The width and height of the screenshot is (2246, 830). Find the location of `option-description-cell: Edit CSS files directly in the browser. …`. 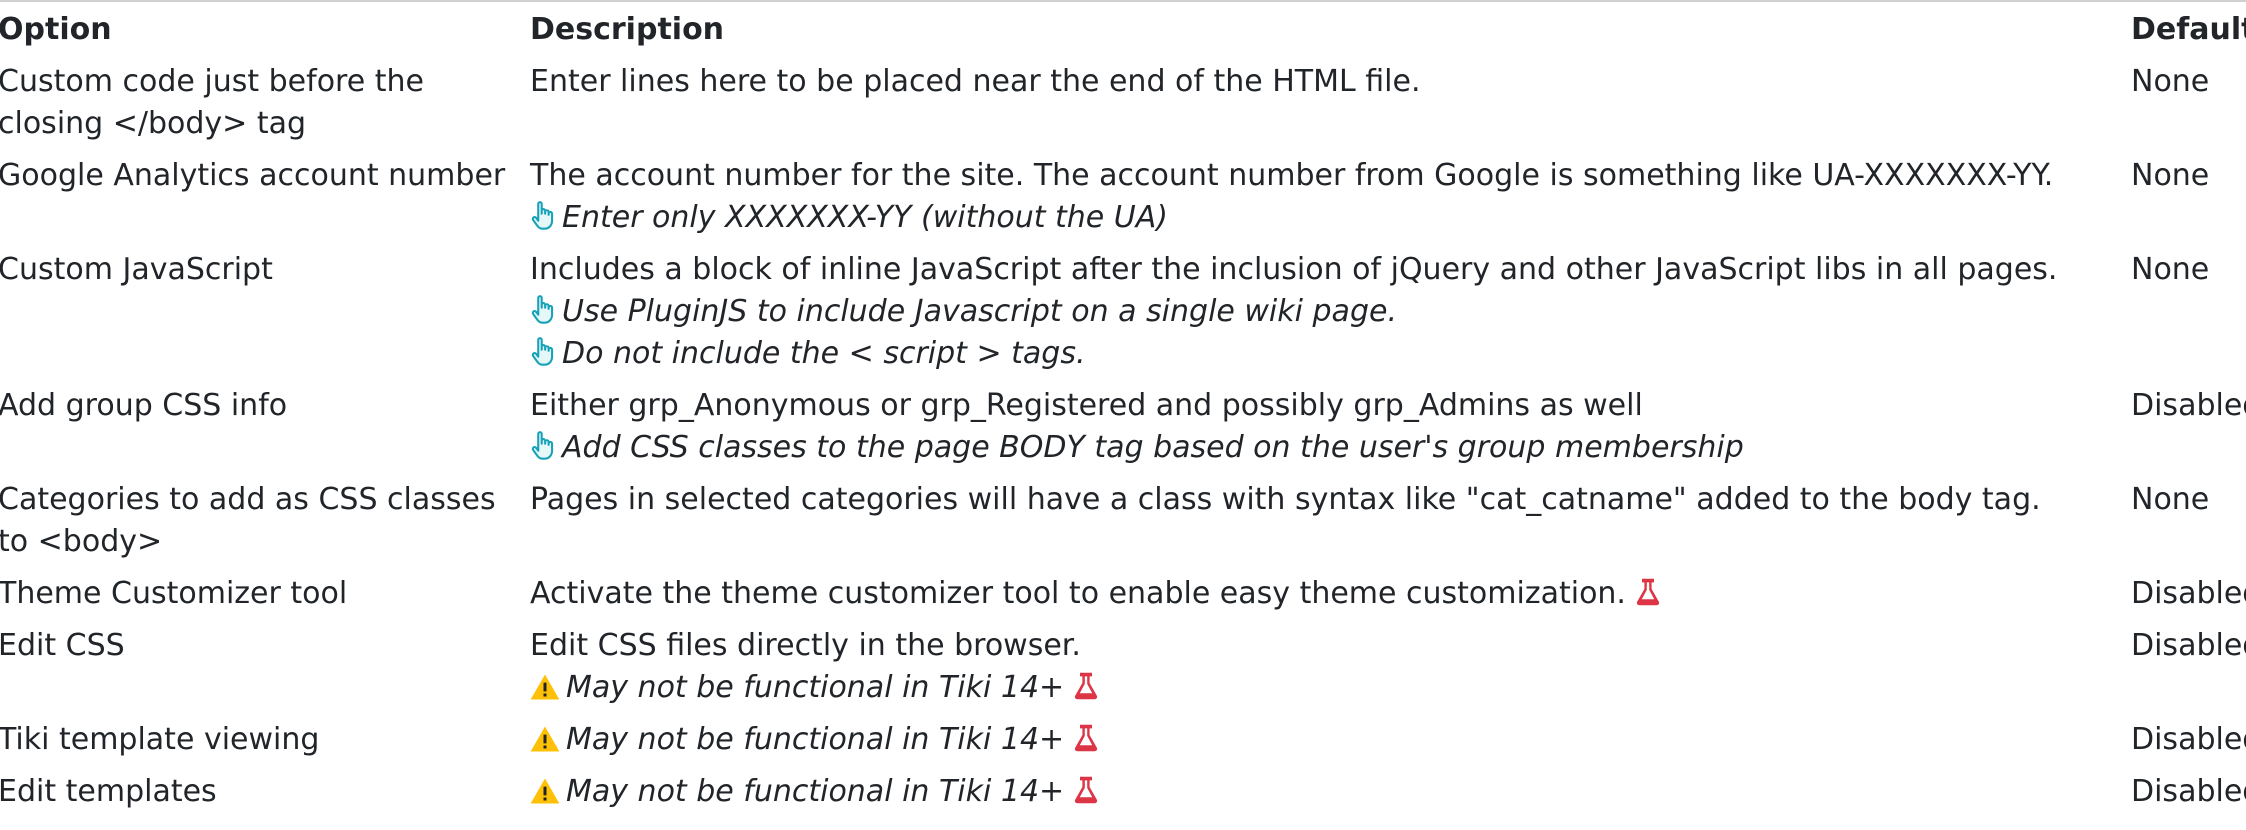

option-description-cell: Edit CSS files directly in the browser. … is located at coordinates (1326, 667).